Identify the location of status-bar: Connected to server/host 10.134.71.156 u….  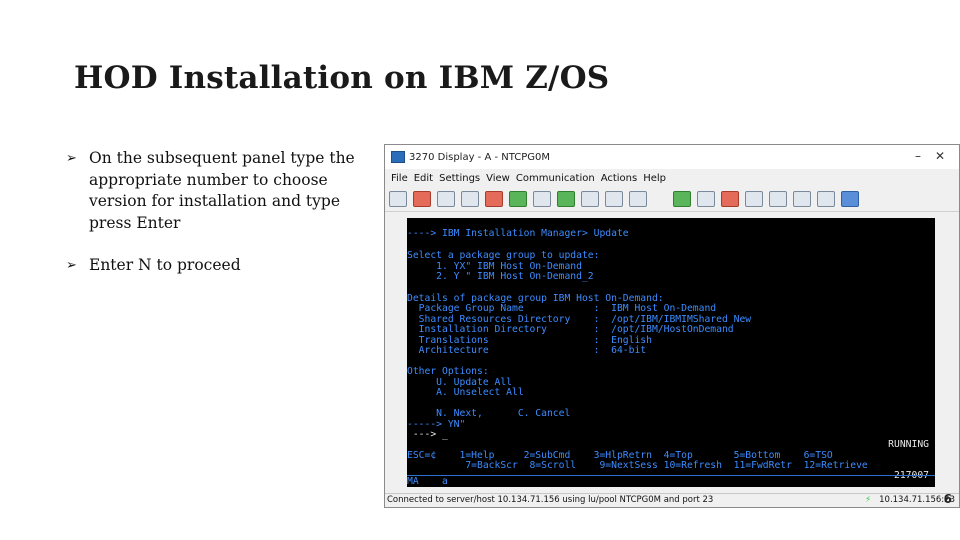
(672, 500).